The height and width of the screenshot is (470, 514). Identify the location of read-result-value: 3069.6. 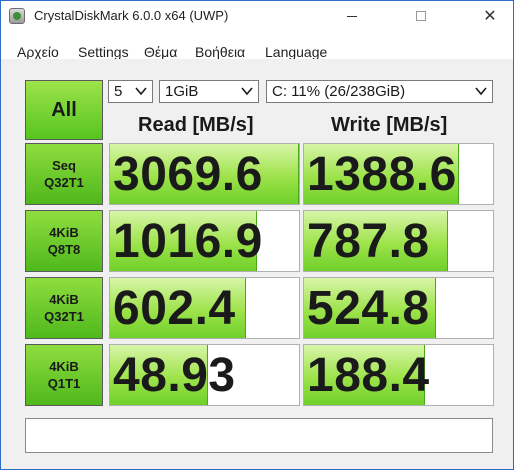
(188, 174).